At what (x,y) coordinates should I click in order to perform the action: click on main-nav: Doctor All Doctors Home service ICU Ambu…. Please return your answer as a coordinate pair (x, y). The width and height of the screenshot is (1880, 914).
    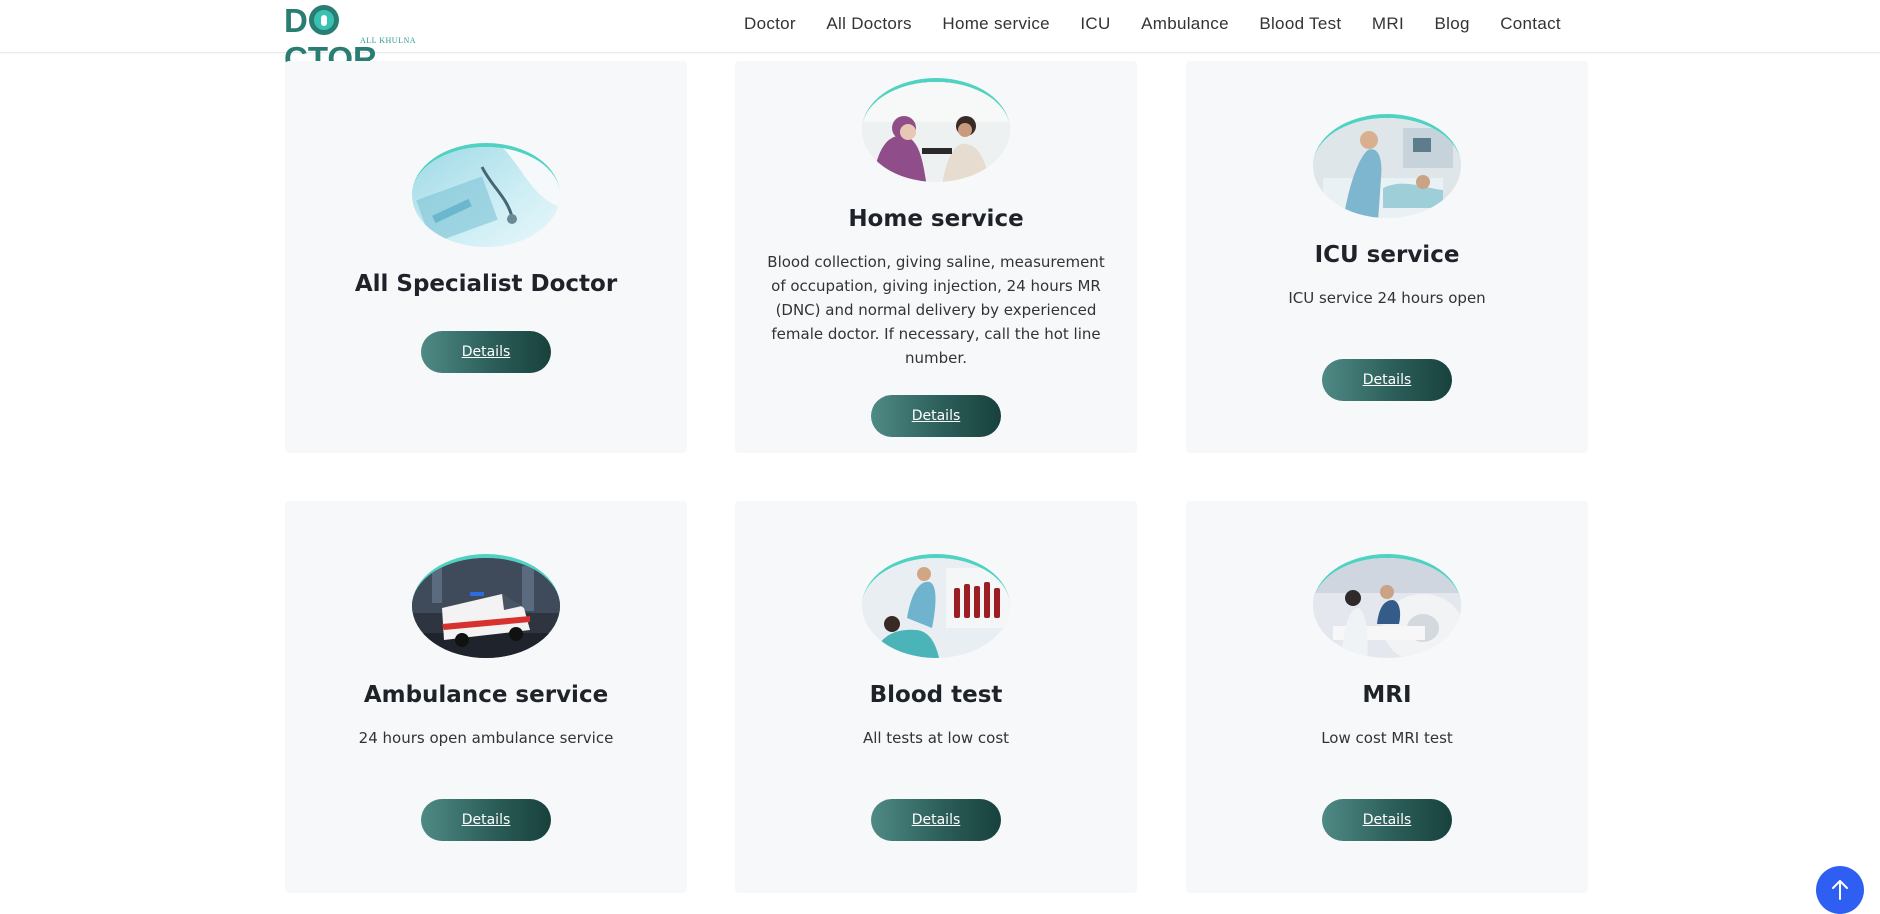
    Looking at the image, I should click on (1152, 23).